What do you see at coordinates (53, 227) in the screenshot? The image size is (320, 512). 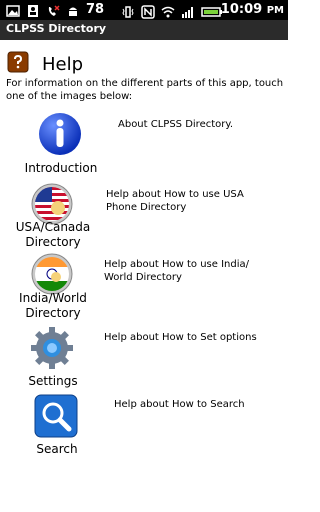 I see `label-line-1: USA/Canada` at bounding box center [53, 227].